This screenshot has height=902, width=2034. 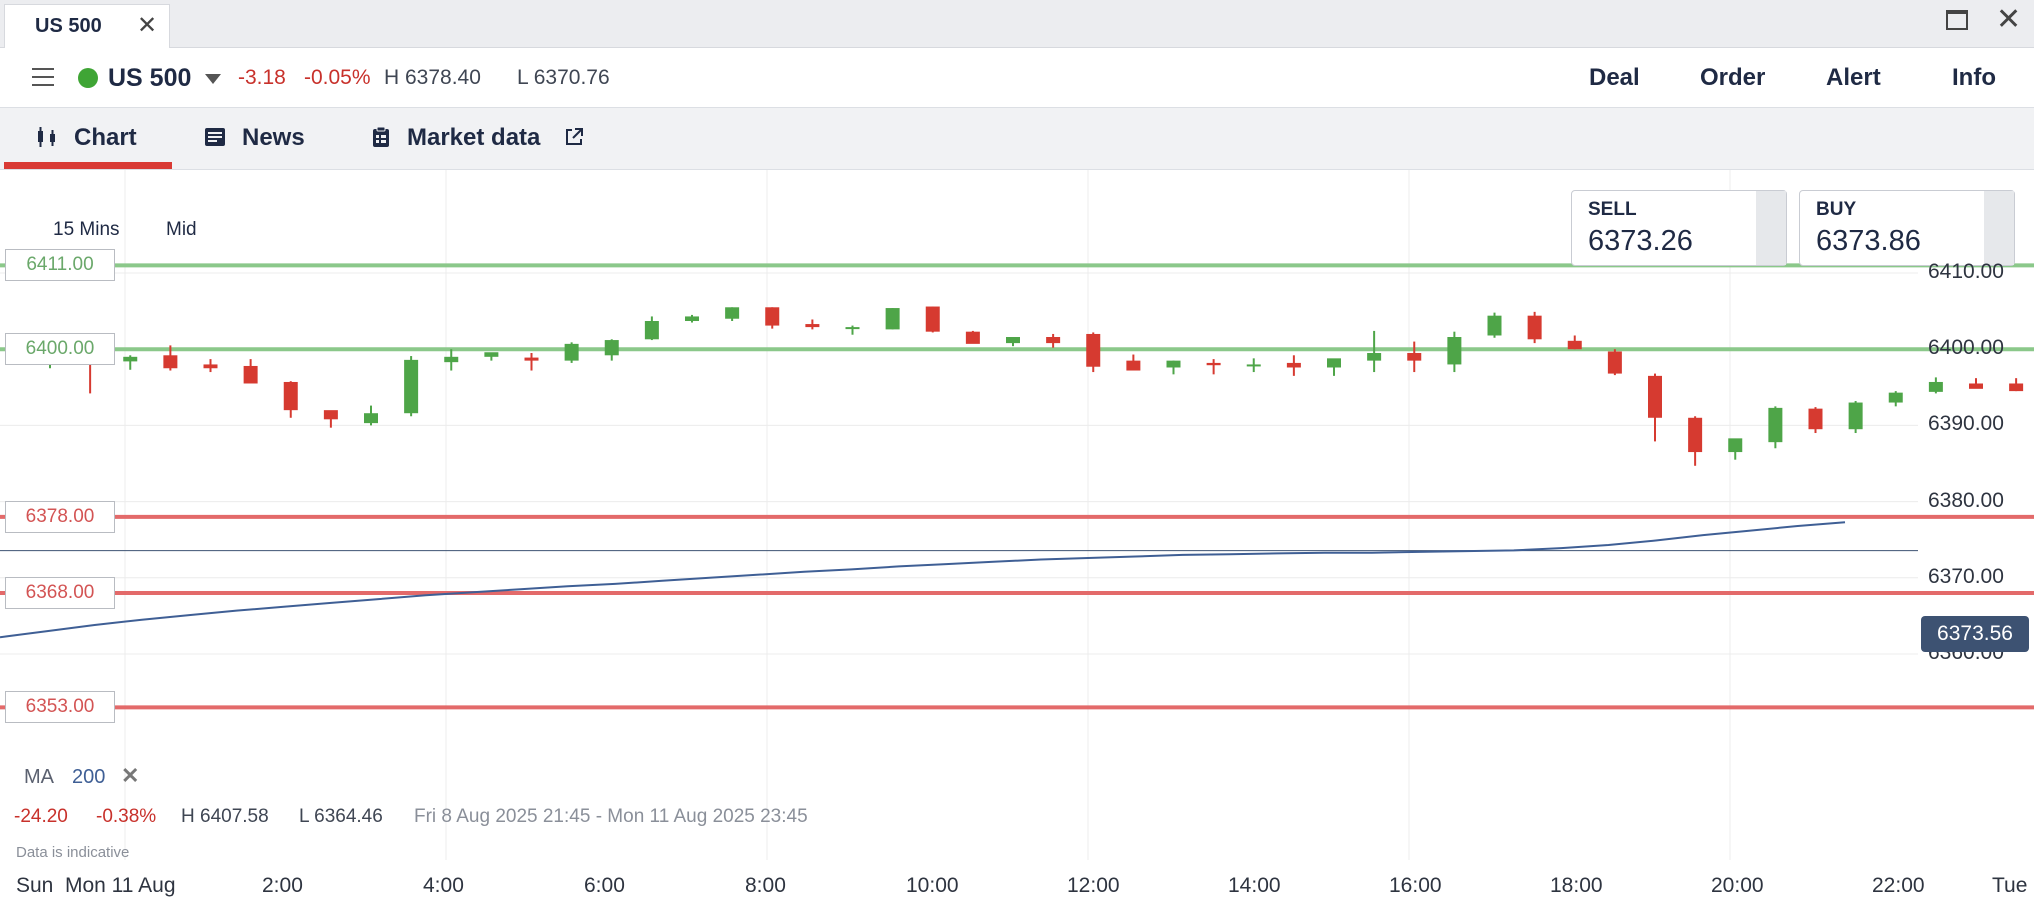 I want to click on current-price-badge: 6373.56, so click(x=1975, y=634).